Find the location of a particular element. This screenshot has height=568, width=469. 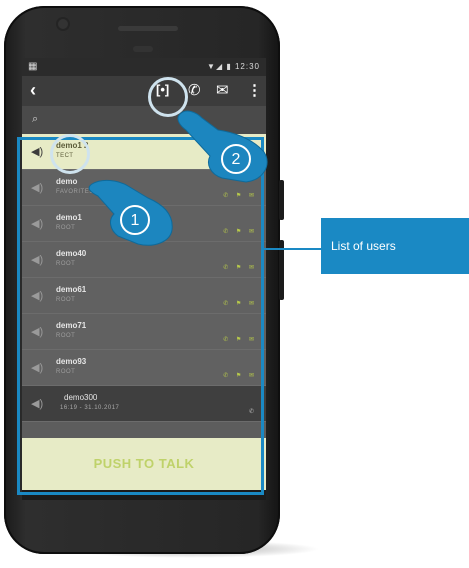

earpiece is located at coordinates (143, 49).